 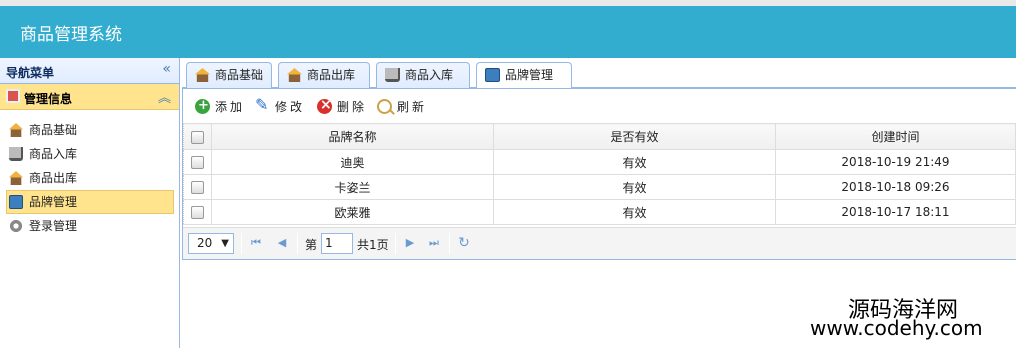 What do you see at coordinates (352, 136) in the screenshot?
I see `column-header: 品牌名称` at bounding box center [352, 136].